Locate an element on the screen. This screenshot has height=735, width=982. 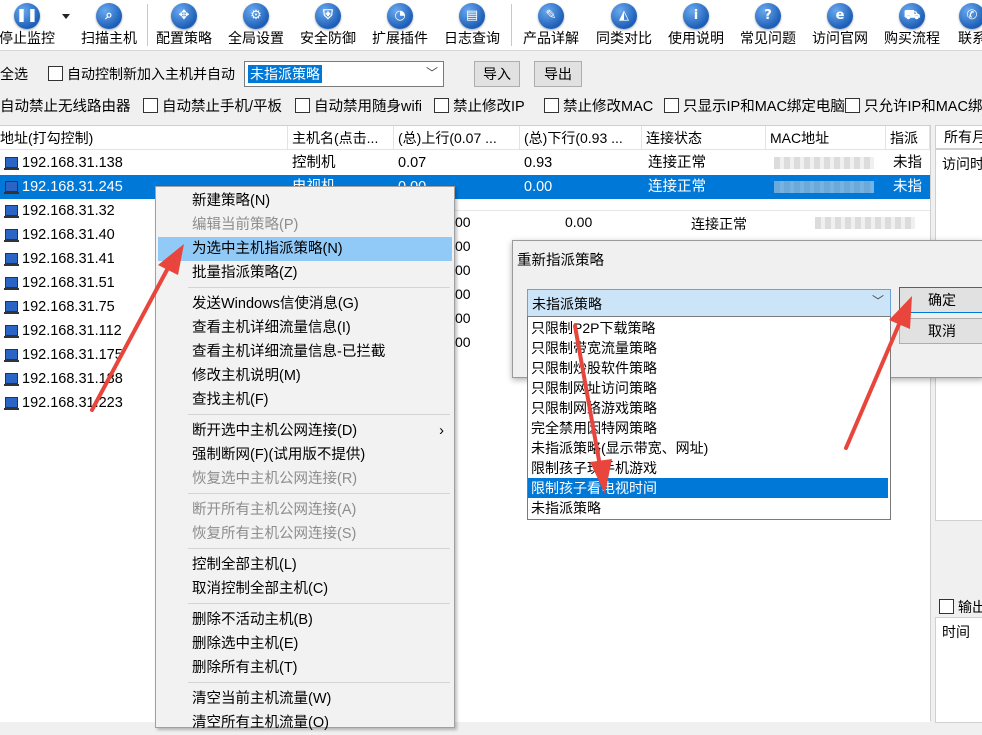
output-checkbox: 输出 is located at coordinates (960, 607).